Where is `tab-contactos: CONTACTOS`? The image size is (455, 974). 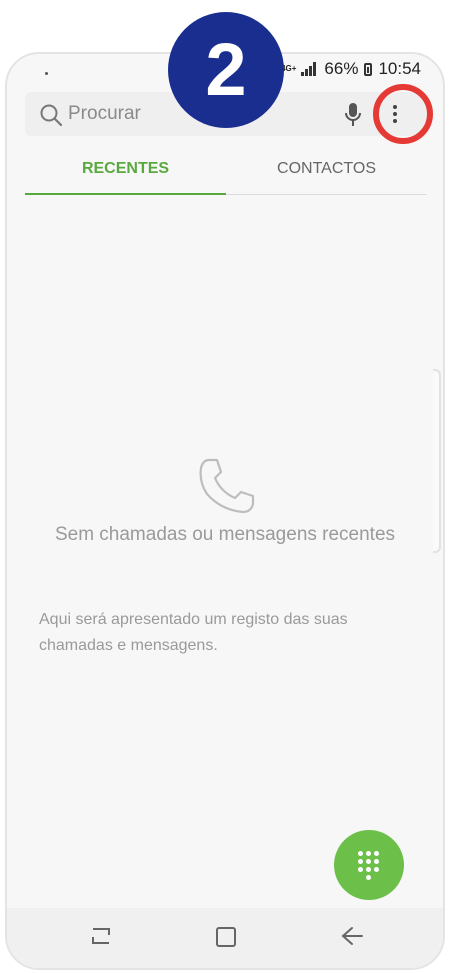 tab-contactos: CONTACTOS is located at coordinates (326, 169).